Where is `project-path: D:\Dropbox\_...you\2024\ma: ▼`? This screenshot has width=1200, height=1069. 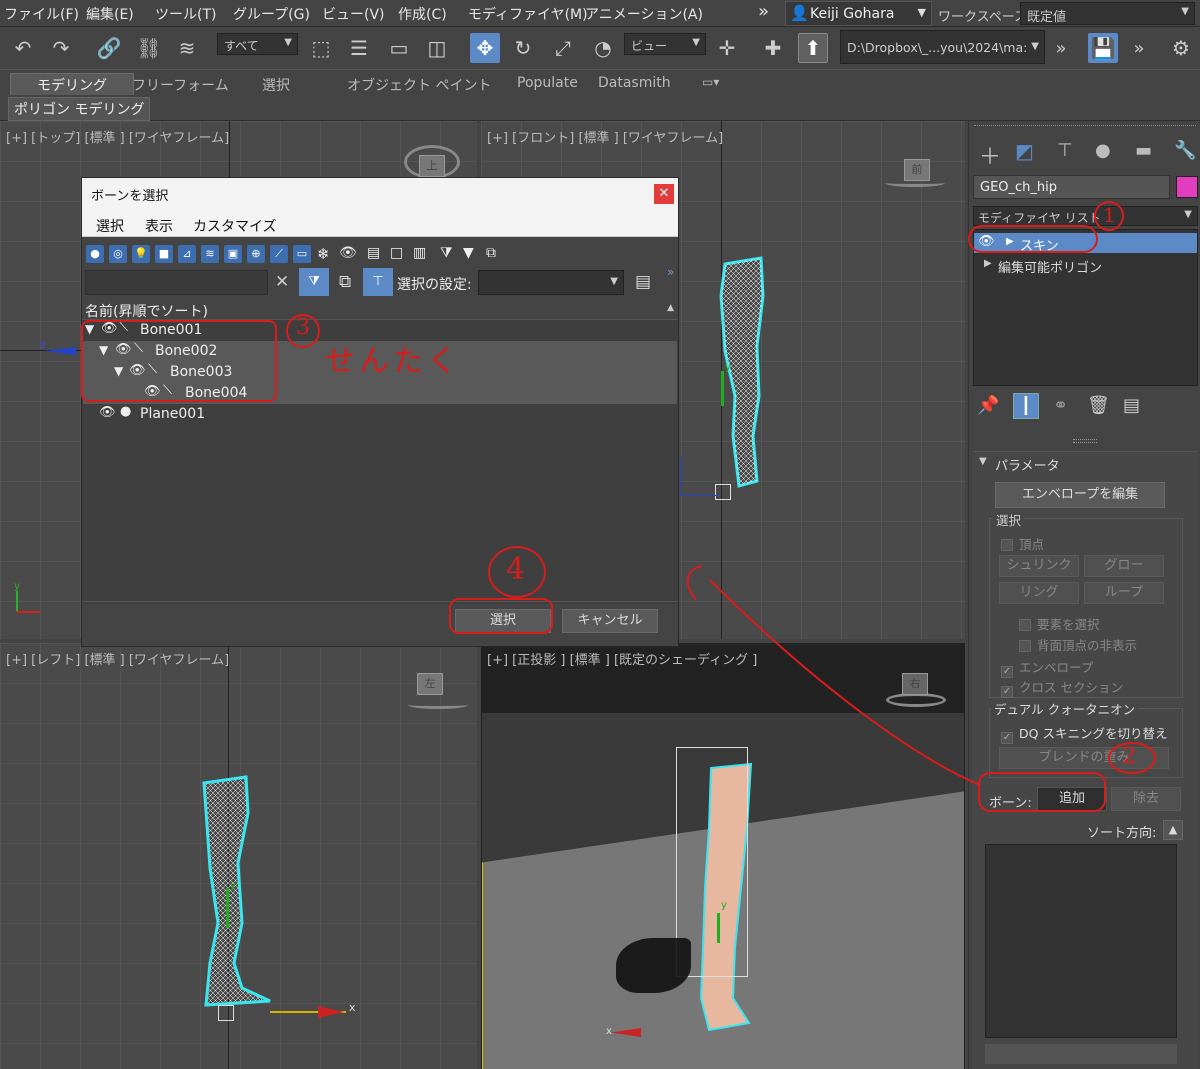 project-path: D:\Dropbox\_...you\2024\ma: ▼ is located at coordinates (942, 47).